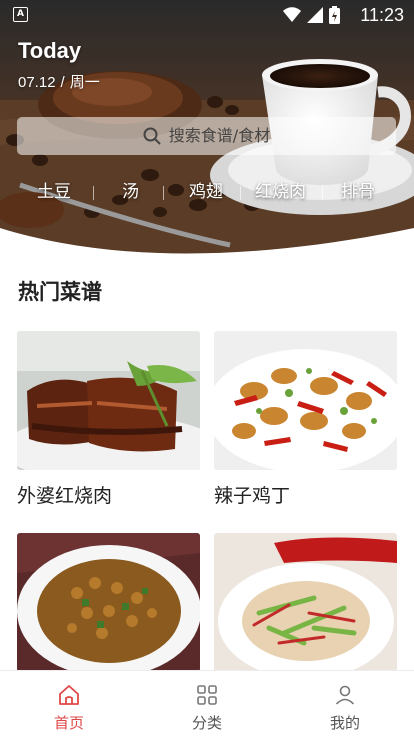  What do you see at coordinates (292, 14) in the screenshot?
I see `wifi-icon` at bounding box center [292, 14].